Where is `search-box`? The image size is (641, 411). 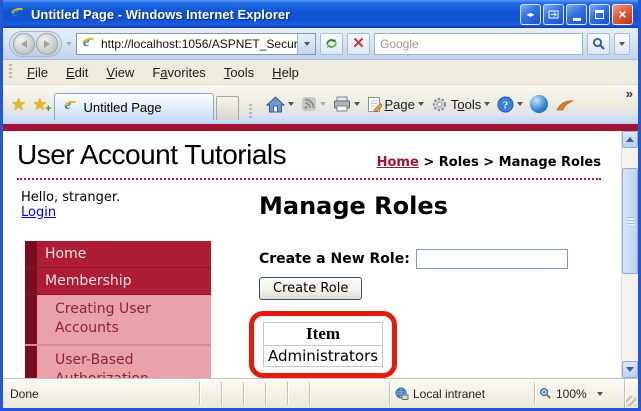 search-box is located at coordinates (478, 43).